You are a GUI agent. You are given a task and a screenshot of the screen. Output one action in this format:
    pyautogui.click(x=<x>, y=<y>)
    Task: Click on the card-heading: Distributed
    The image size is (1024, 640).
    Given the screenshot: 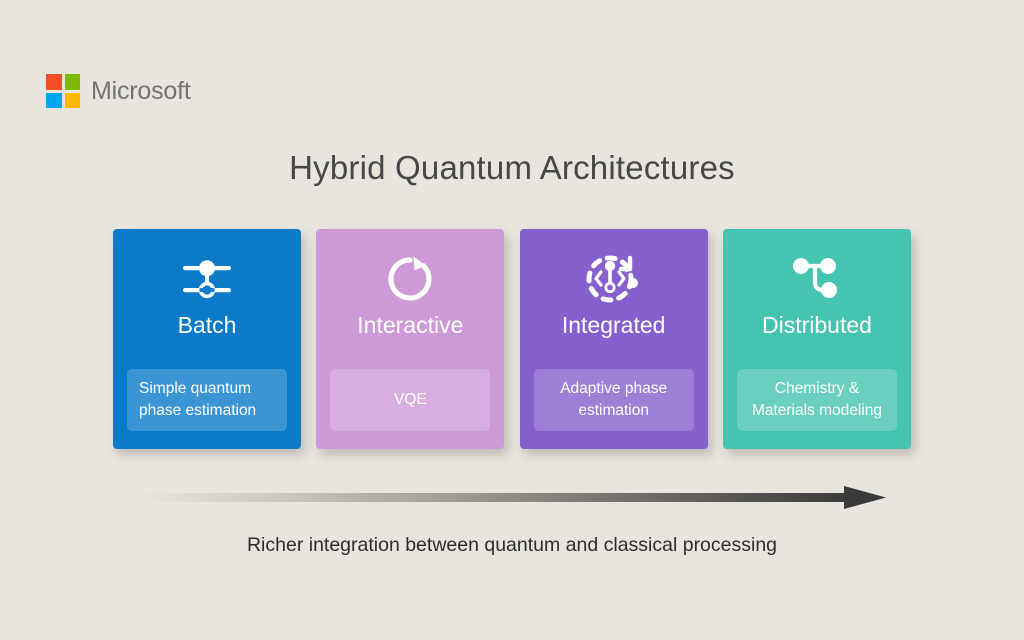 What is the action you would take?
    pyautogui.click(x=817, y=325)
    